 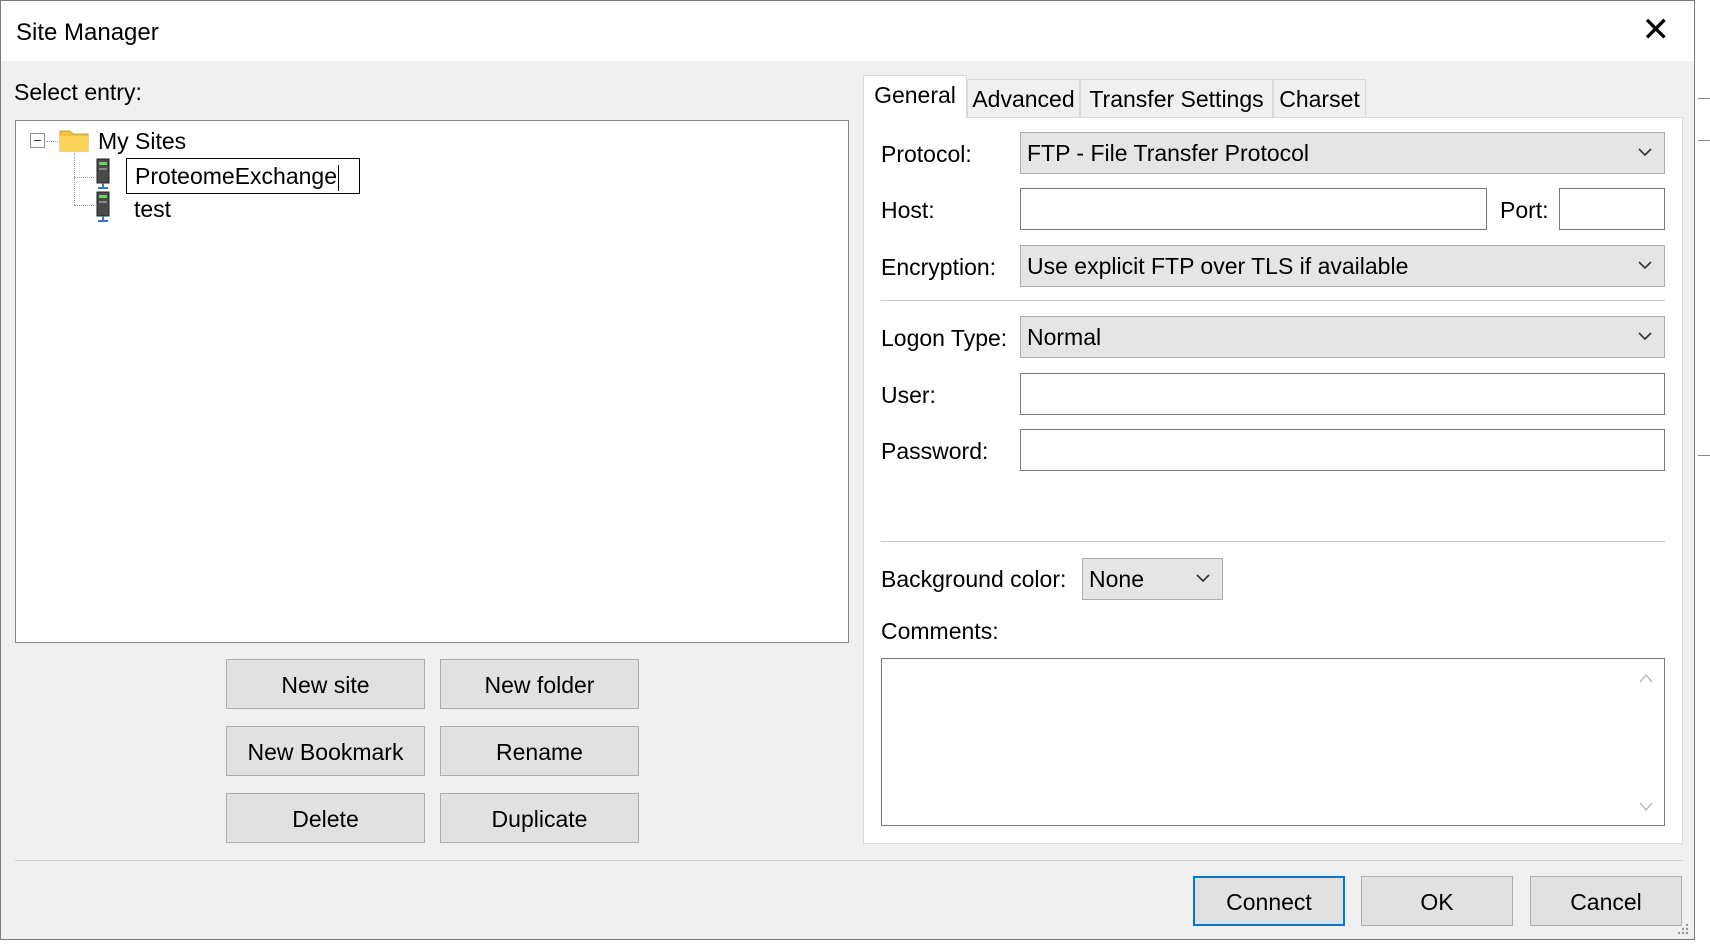 I want to click on tab-general: General, so click(x=915, y=96).